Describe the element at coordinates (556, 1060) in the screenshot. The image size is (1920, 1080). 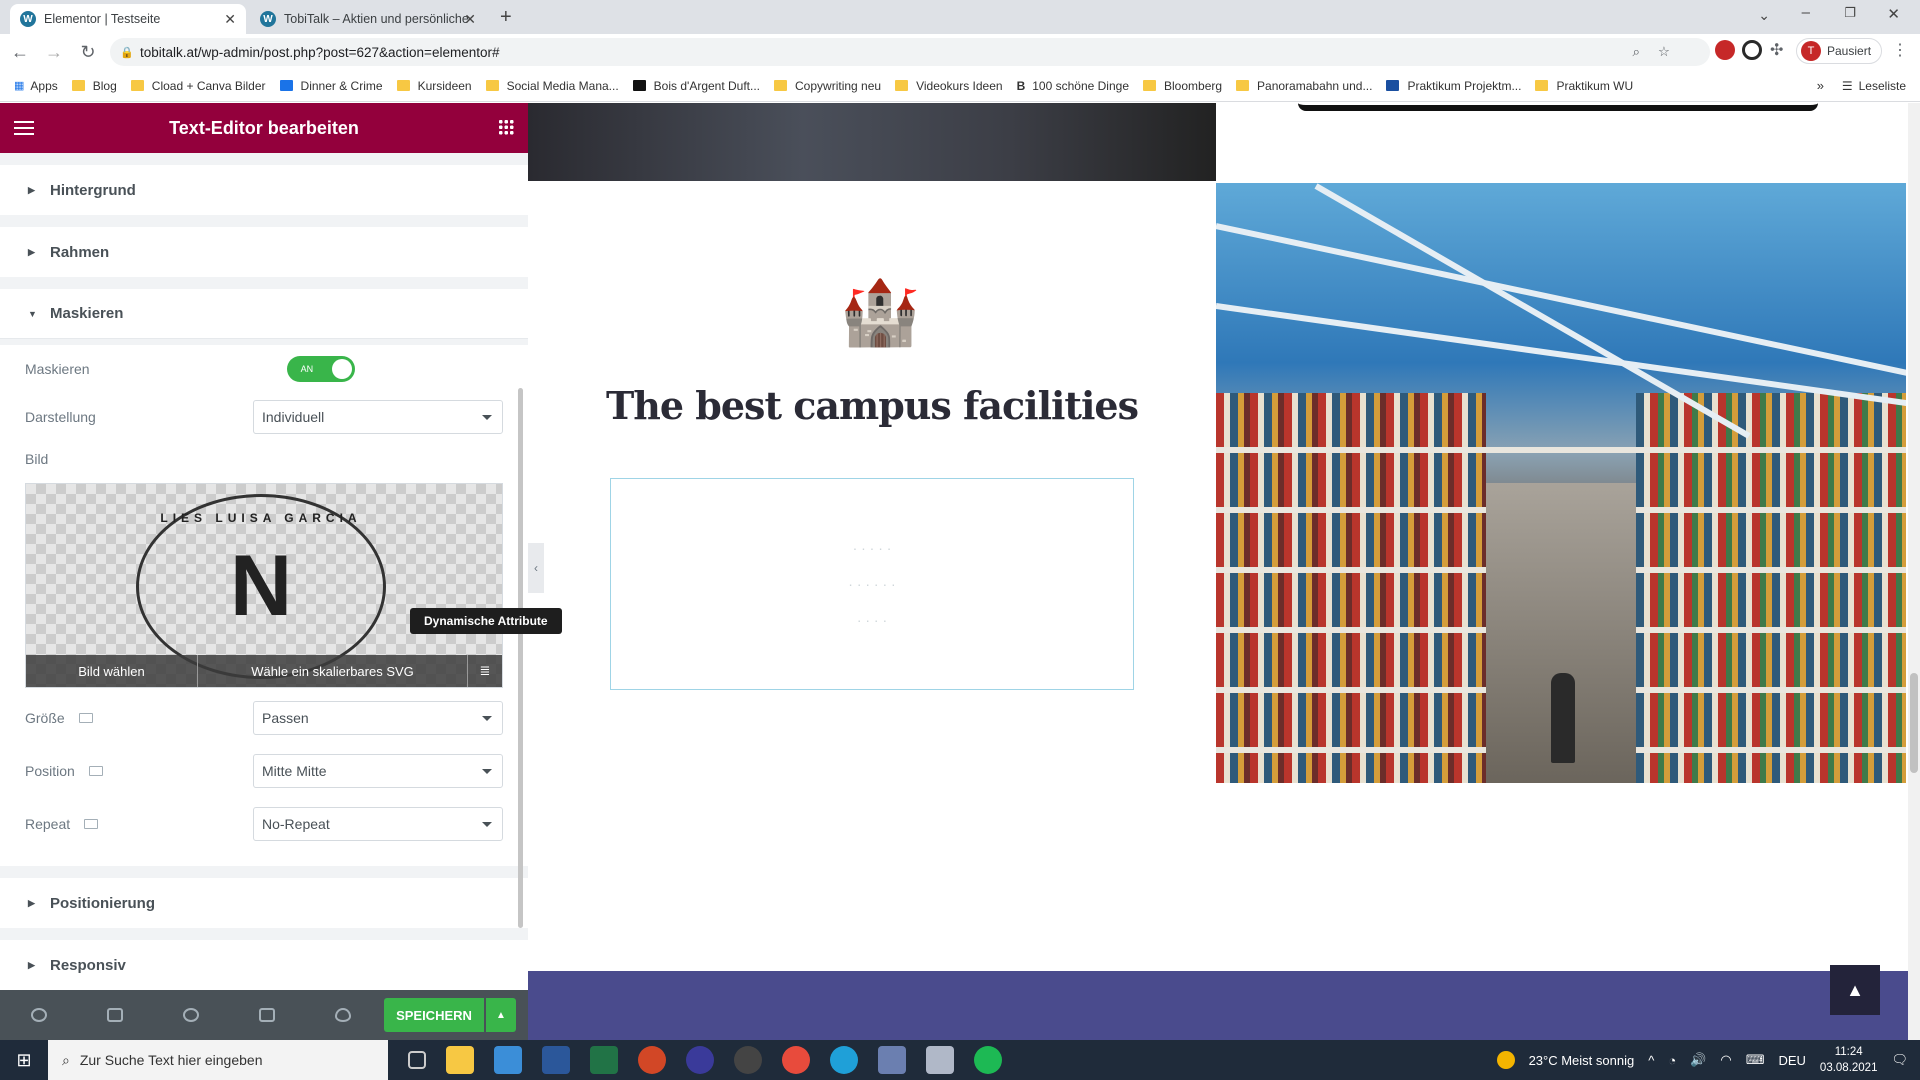
I see `word-icon` at that location.